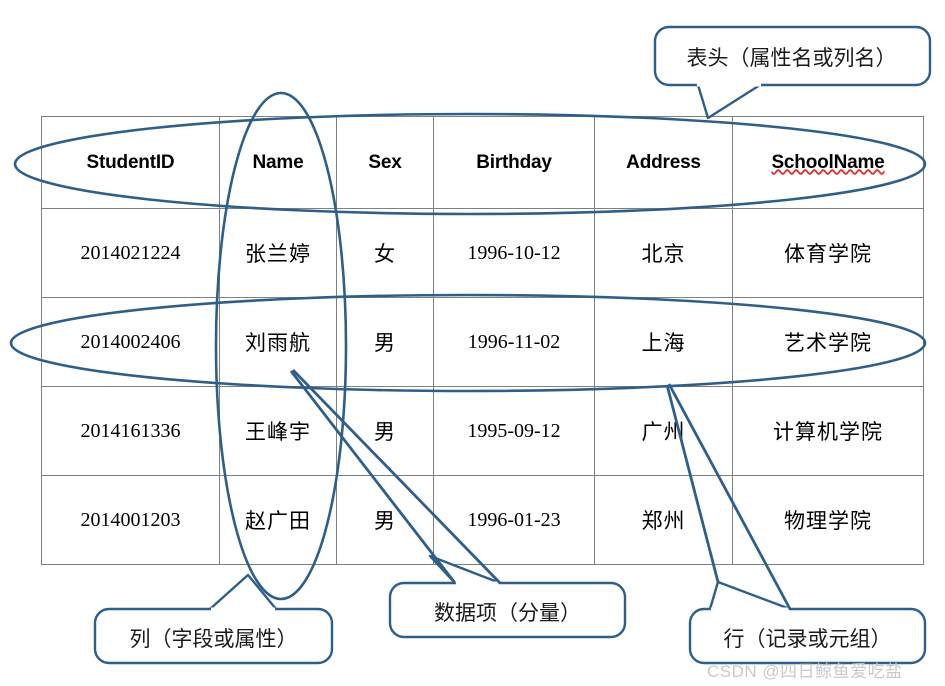 The height and width of the screenshot is (686, 945). I want to click on cell-schoolname: 计算机学院, so click(828, 431).